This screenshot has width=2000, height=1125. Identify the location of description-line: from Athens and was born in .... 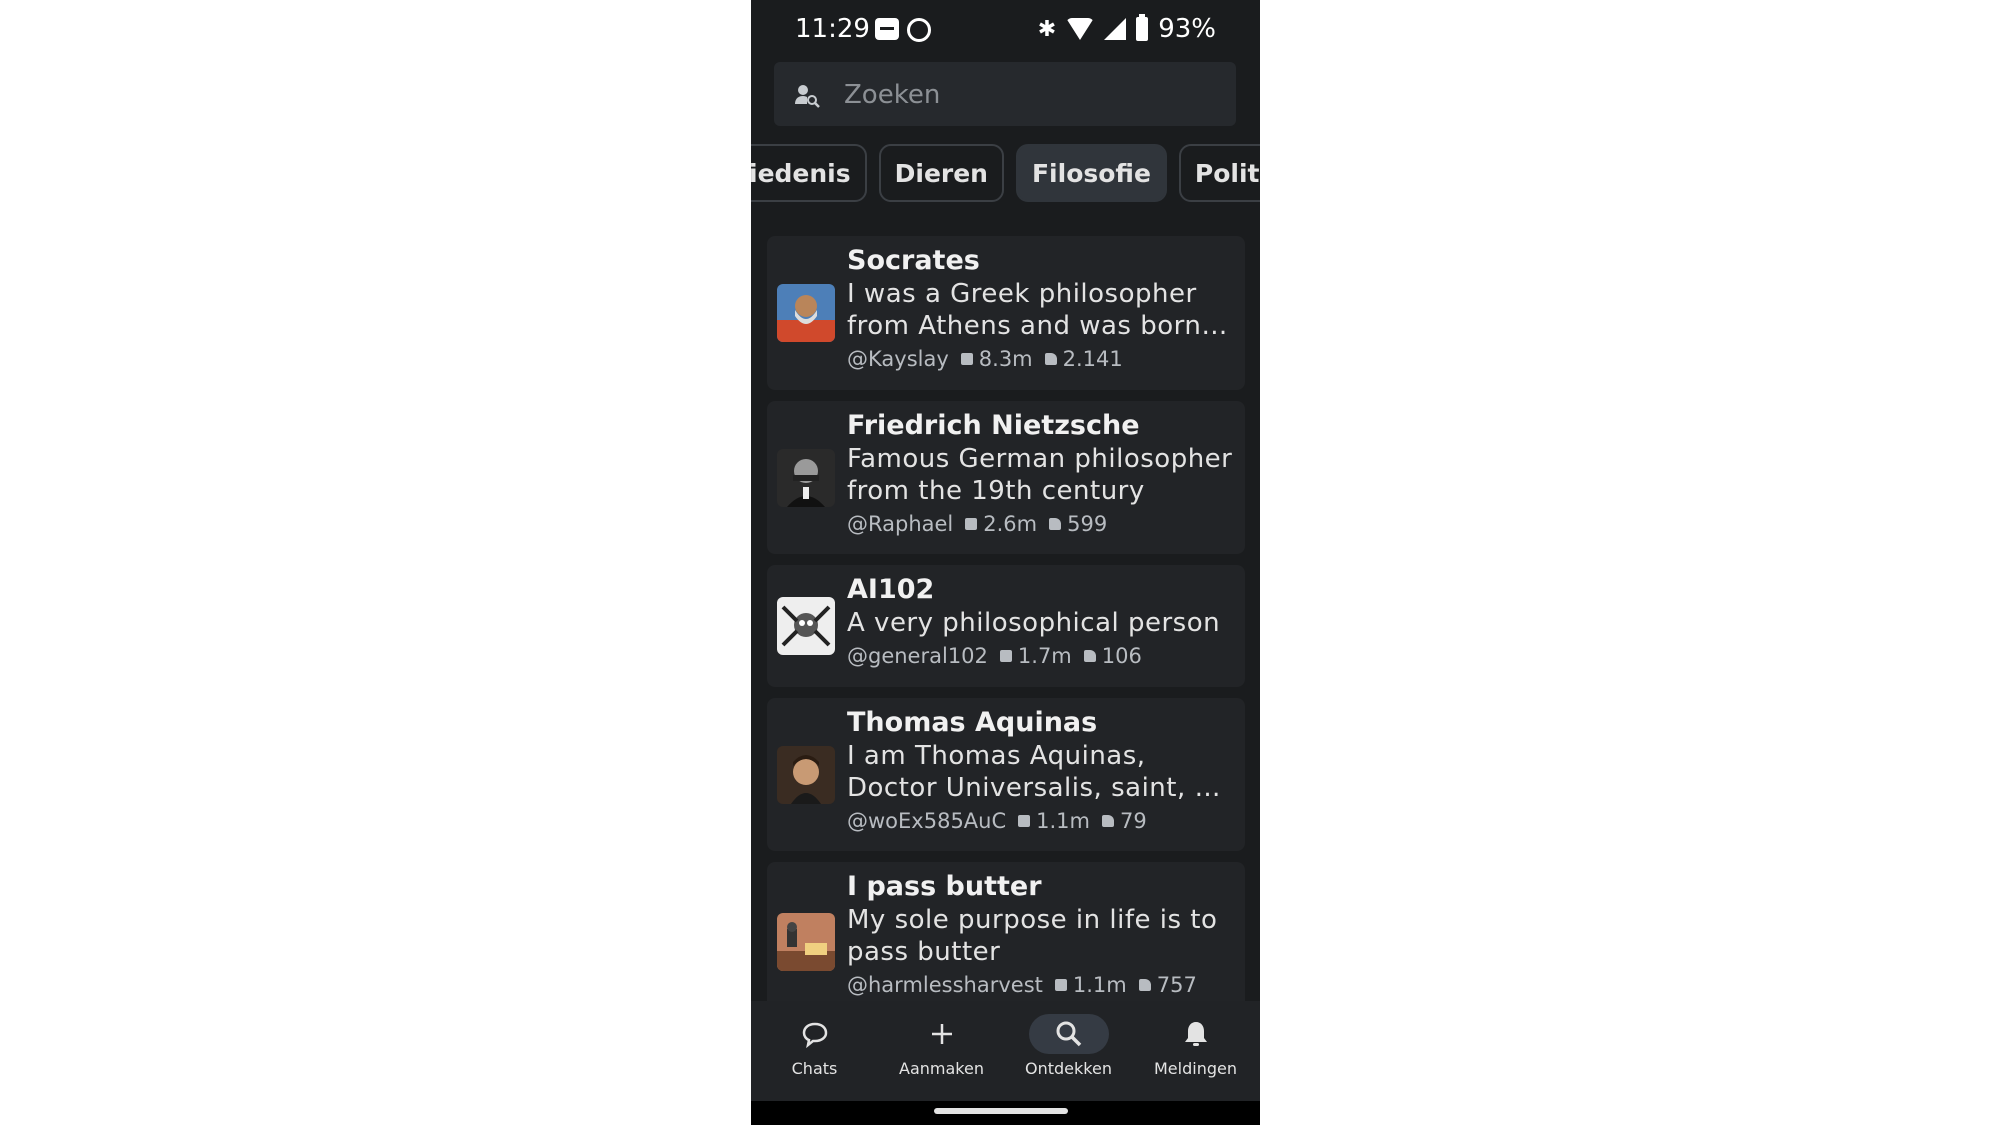
(1041, 326).